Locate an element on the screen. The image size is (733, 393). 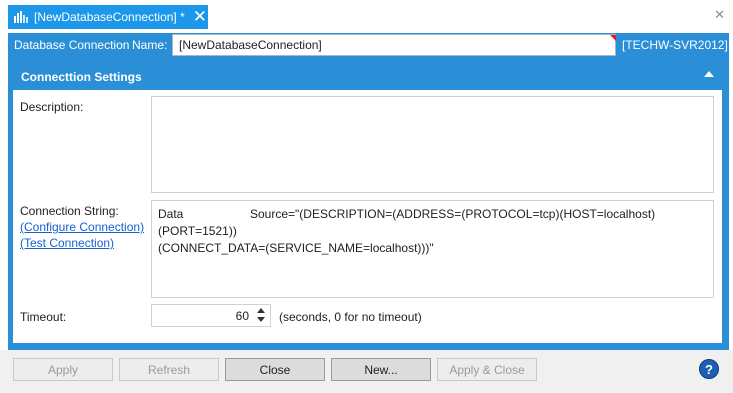
tab-title: [NewDatabaseConnection] * is located at coordinates (109, 17).